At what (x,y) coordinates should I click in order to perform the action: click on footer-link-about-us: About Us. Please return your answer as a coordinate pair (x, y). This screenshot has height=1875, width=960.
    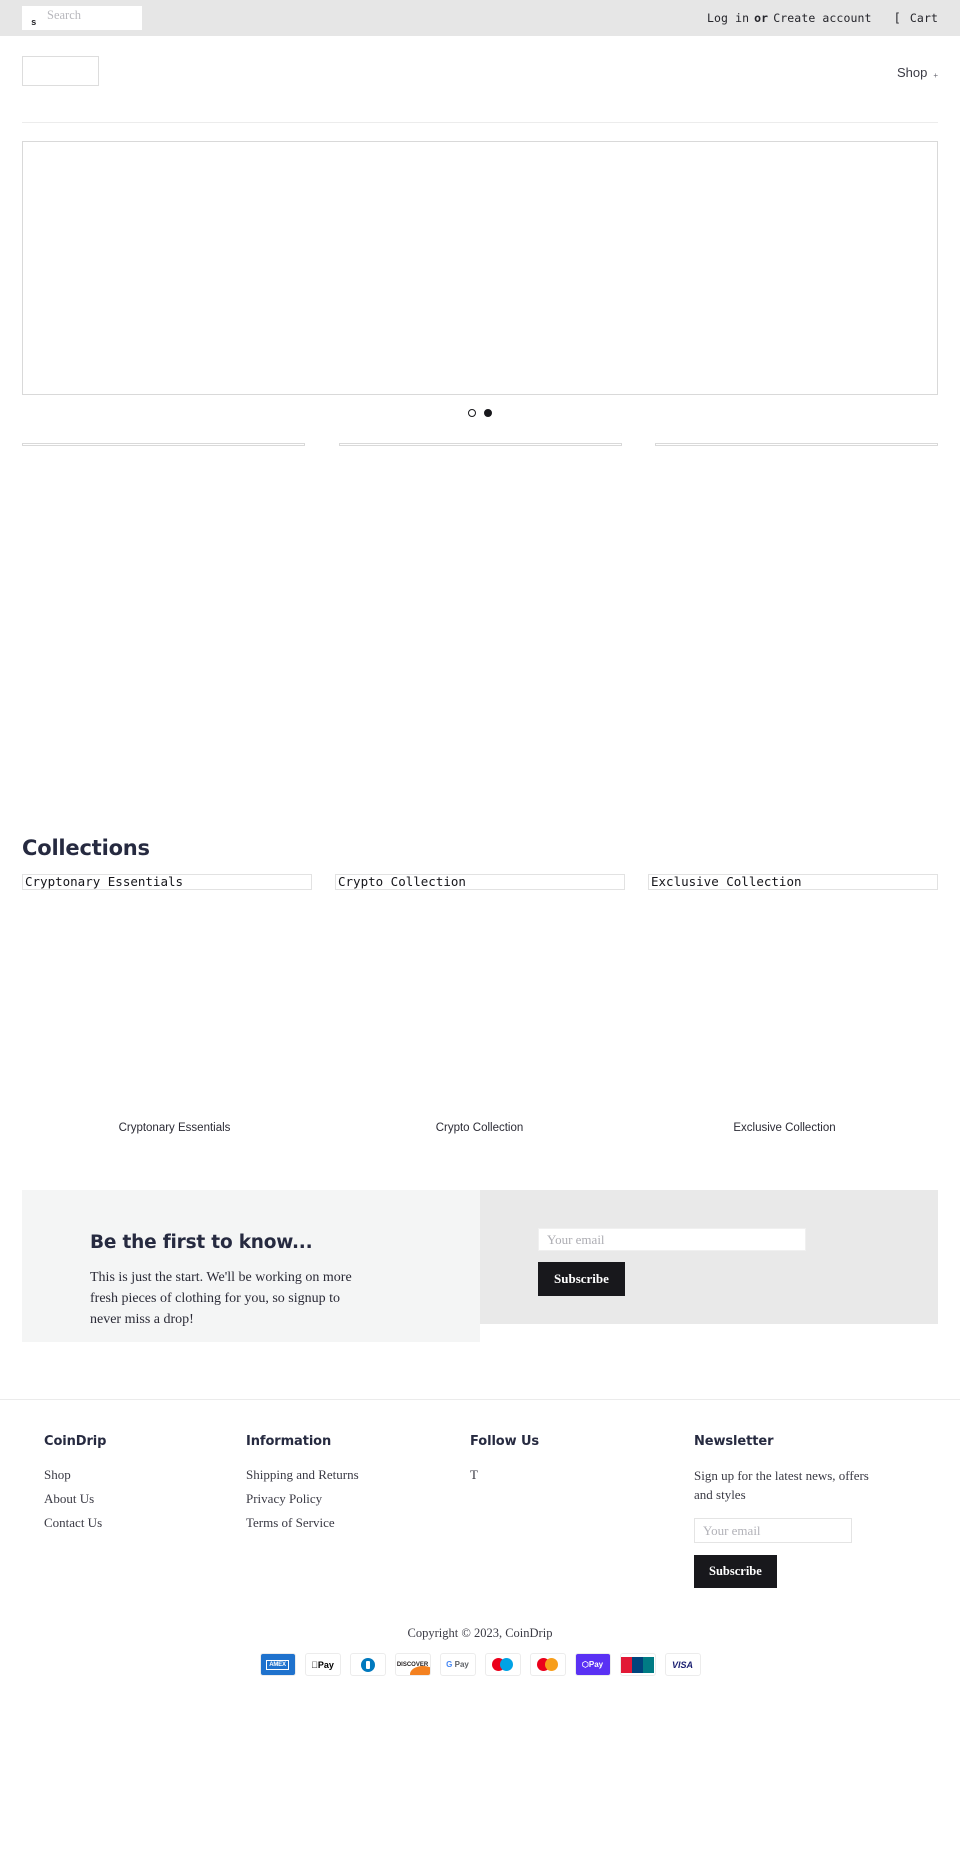
    Looking at the image, I should click on (69, 1498).